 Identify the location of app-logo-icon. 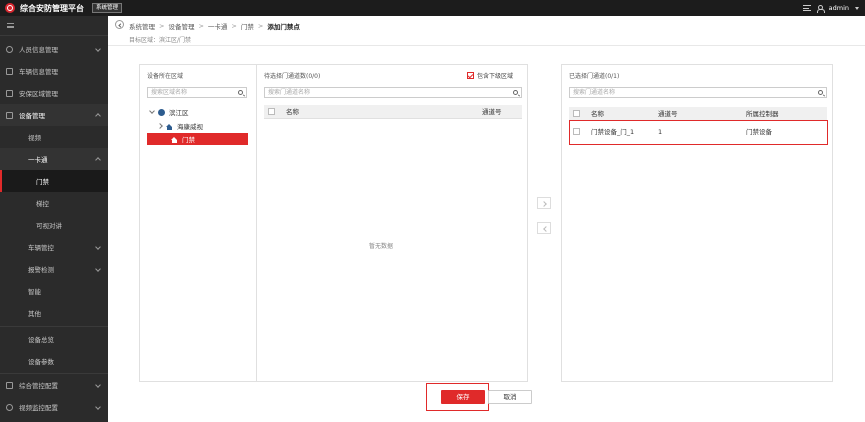
(10, 8).